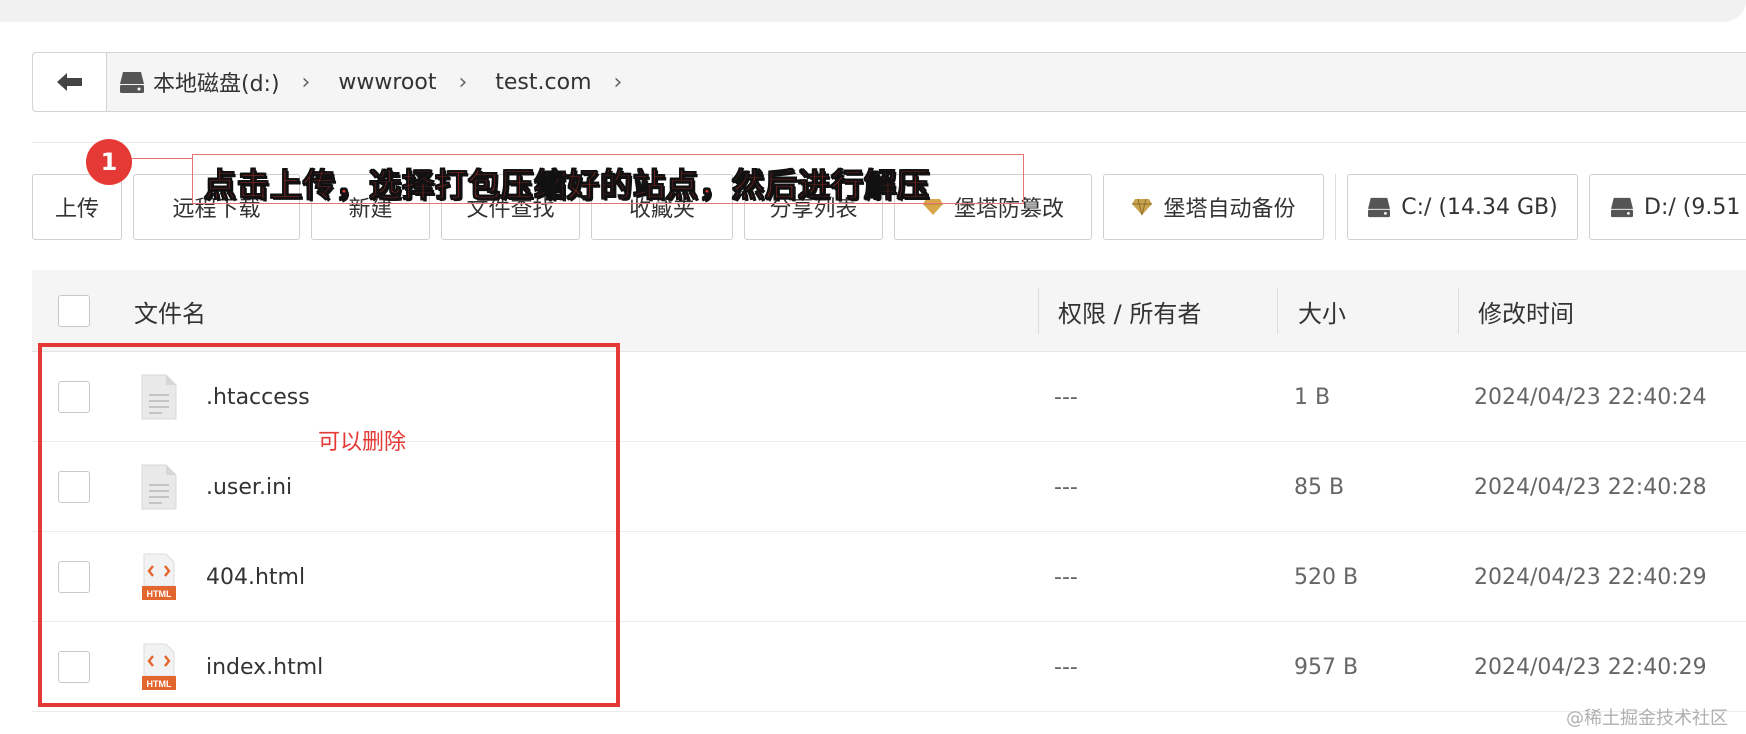 The width and height of the screenshot is (1746, 734). Describe the element at coordinates (567, 185) in the screenshot. I see `annotation-text: 点击上传，选择打包压缩好的站点，然后进行解压` at that location.